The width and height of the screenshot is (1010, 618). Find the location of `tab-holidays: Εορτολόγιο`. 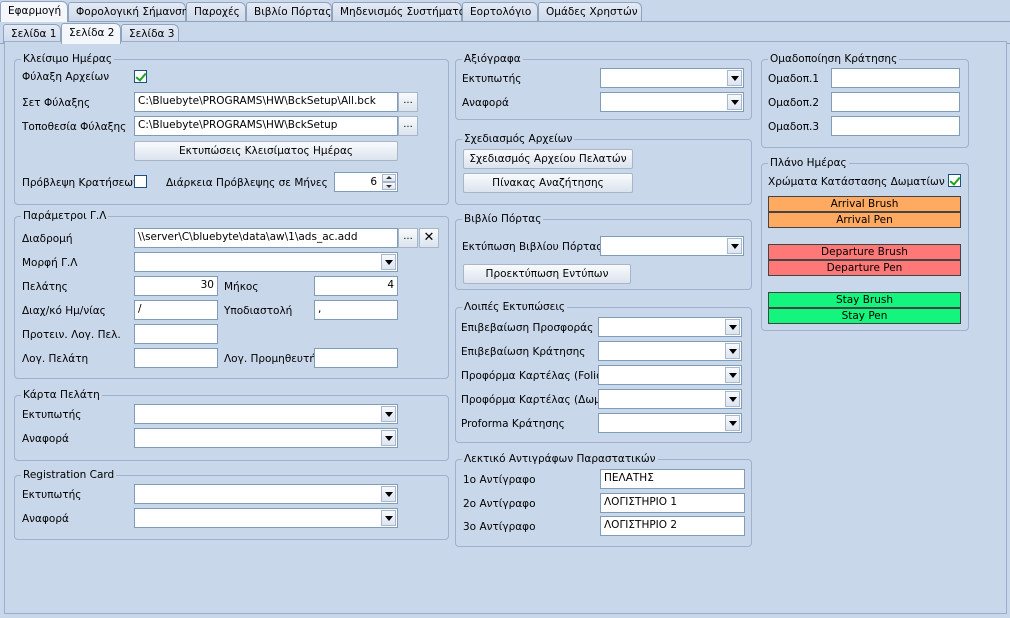

tab-holidays: Εορτολόγιο is located at coordinates (500, 11).